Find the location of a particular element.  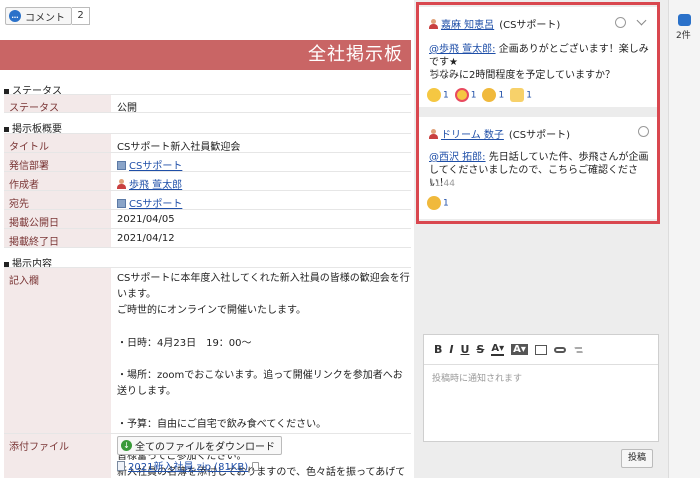

text-color-button: A▾ is located at coordinates (498, 349).